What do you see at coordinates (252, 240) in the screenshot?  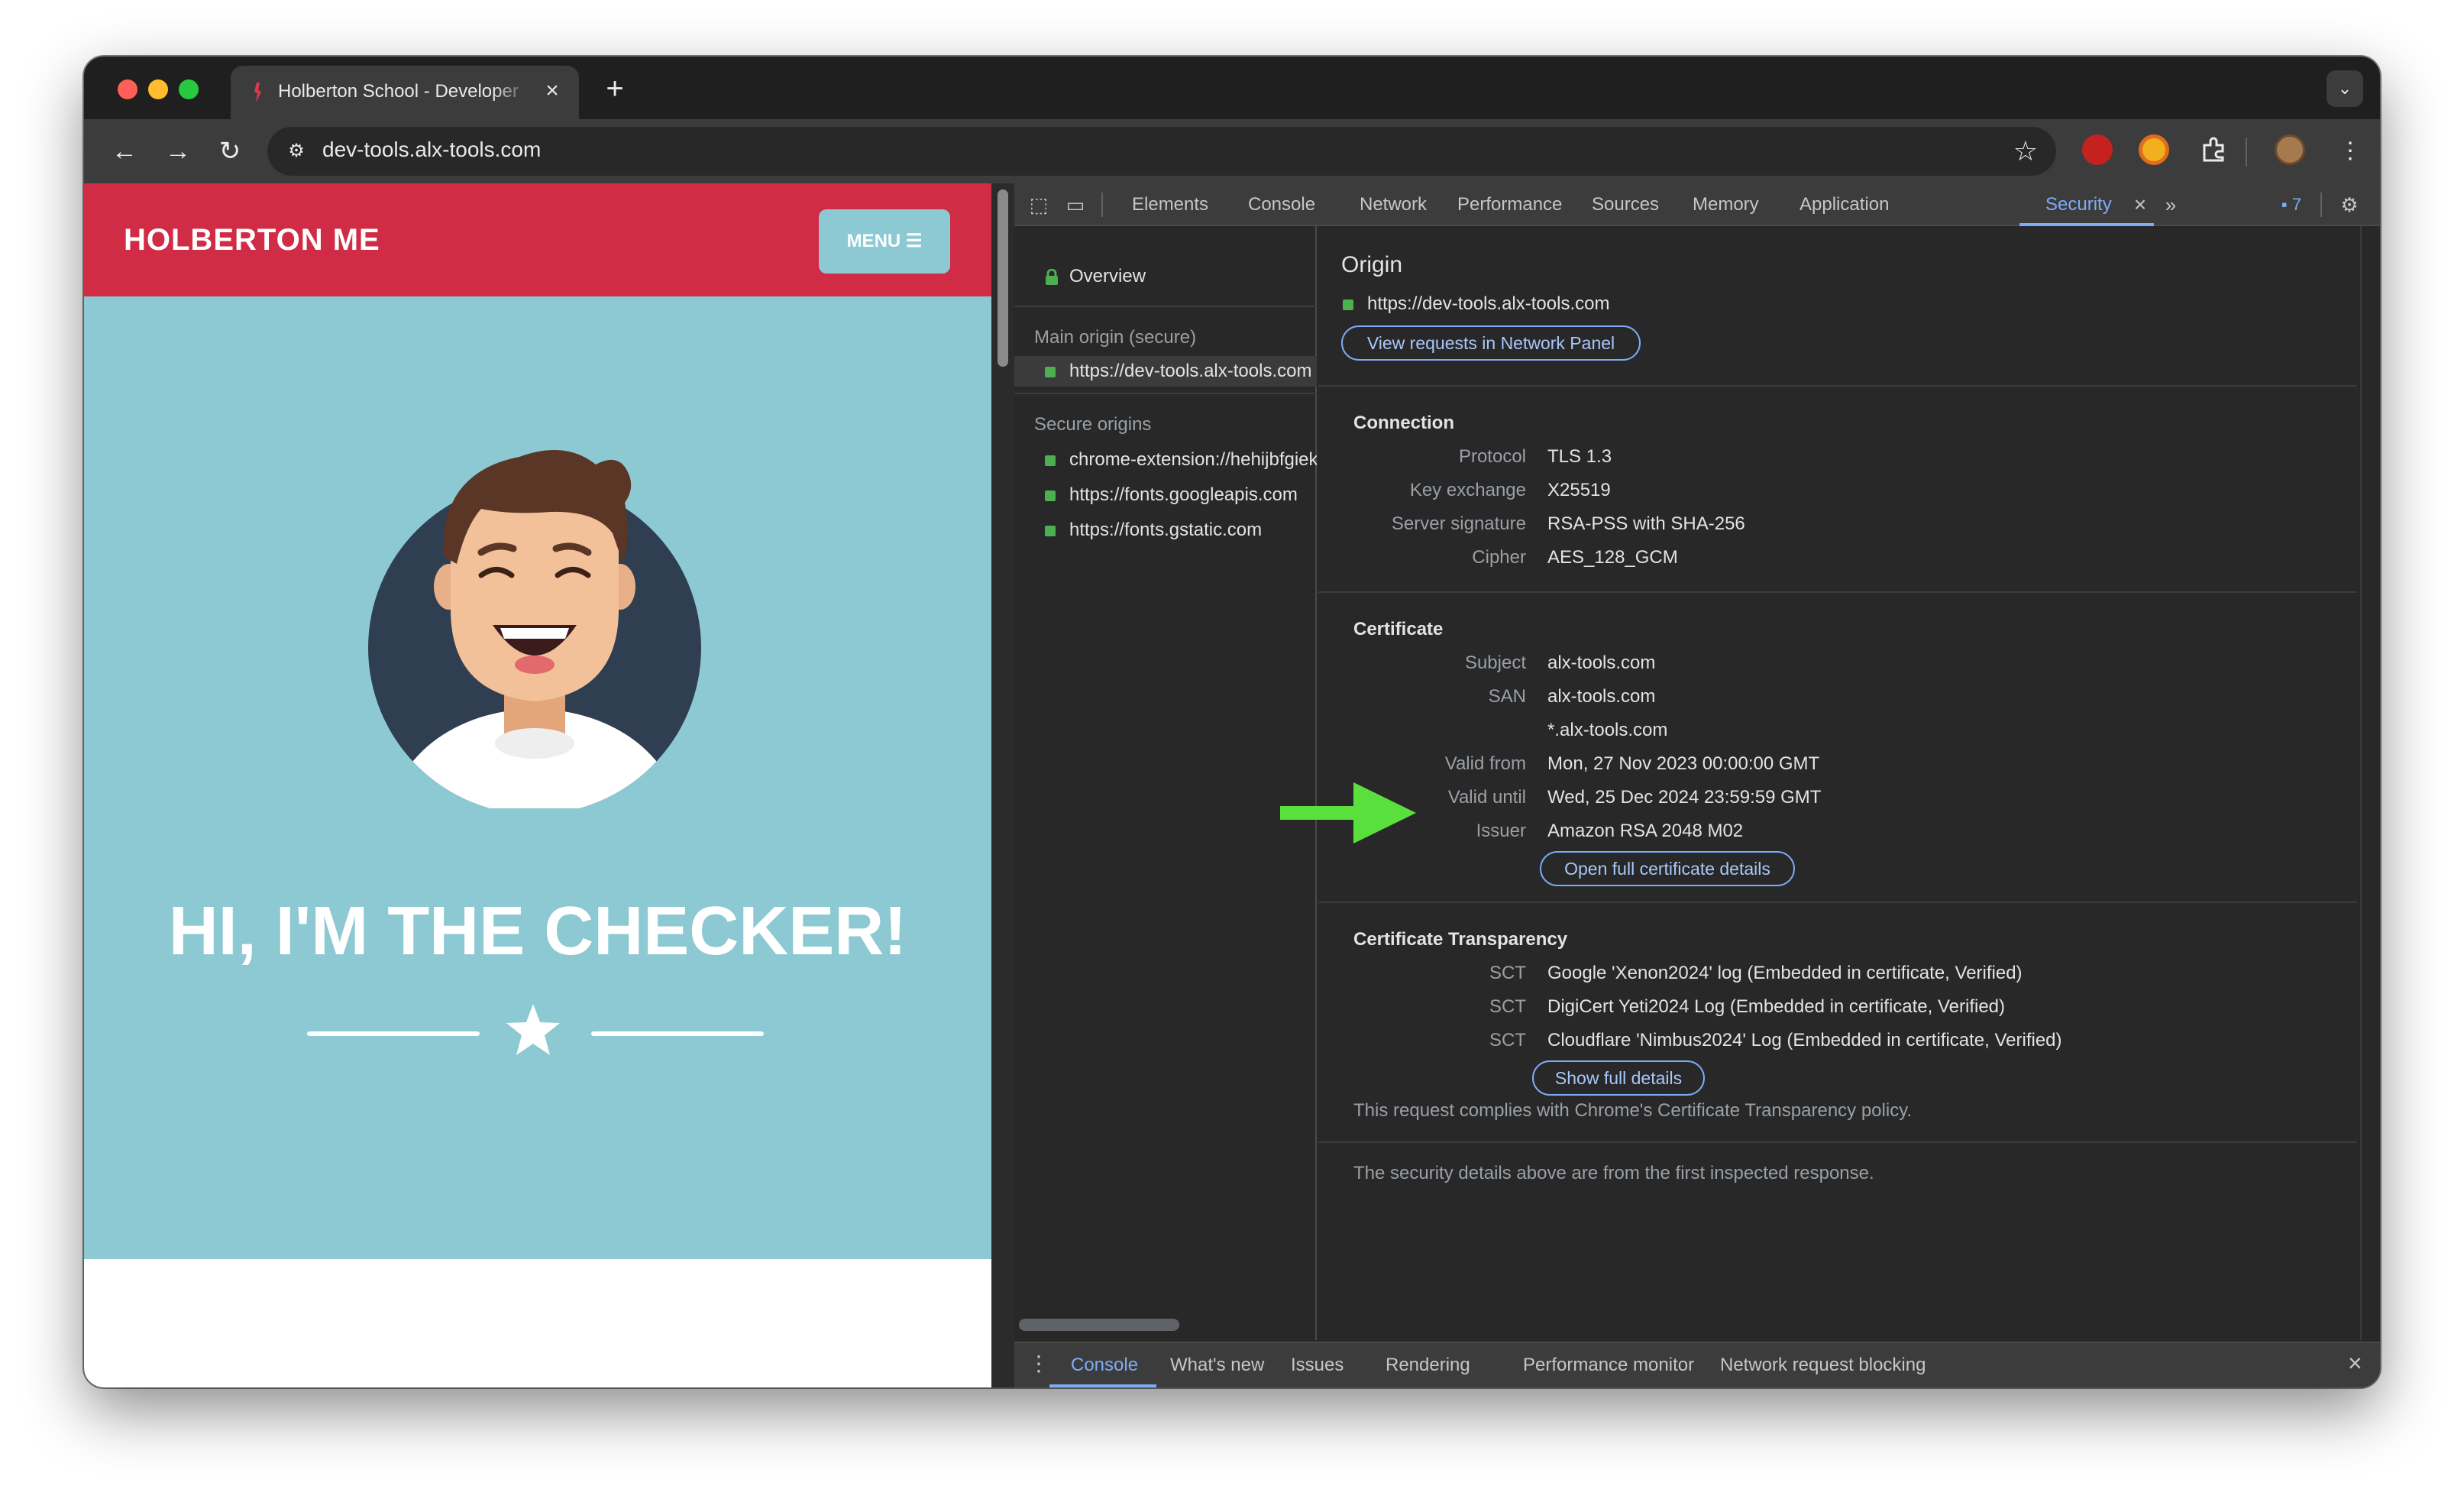 I see `site-logo: HOLBERTON ME` at bounding box center [252, 240].